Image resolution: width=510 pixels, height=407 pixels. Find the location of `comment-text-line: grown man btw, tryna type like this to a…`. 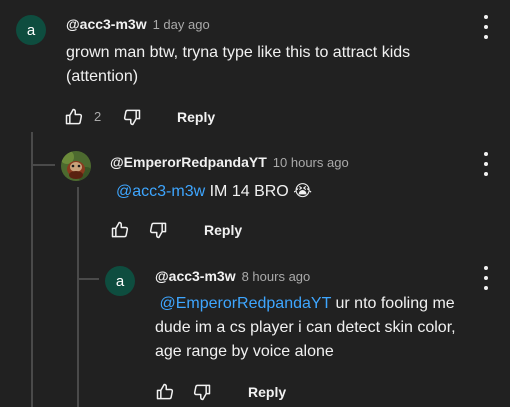

comment-text-line: grown man btw, tryna type like this to a… is located at coordinates (238, 52).